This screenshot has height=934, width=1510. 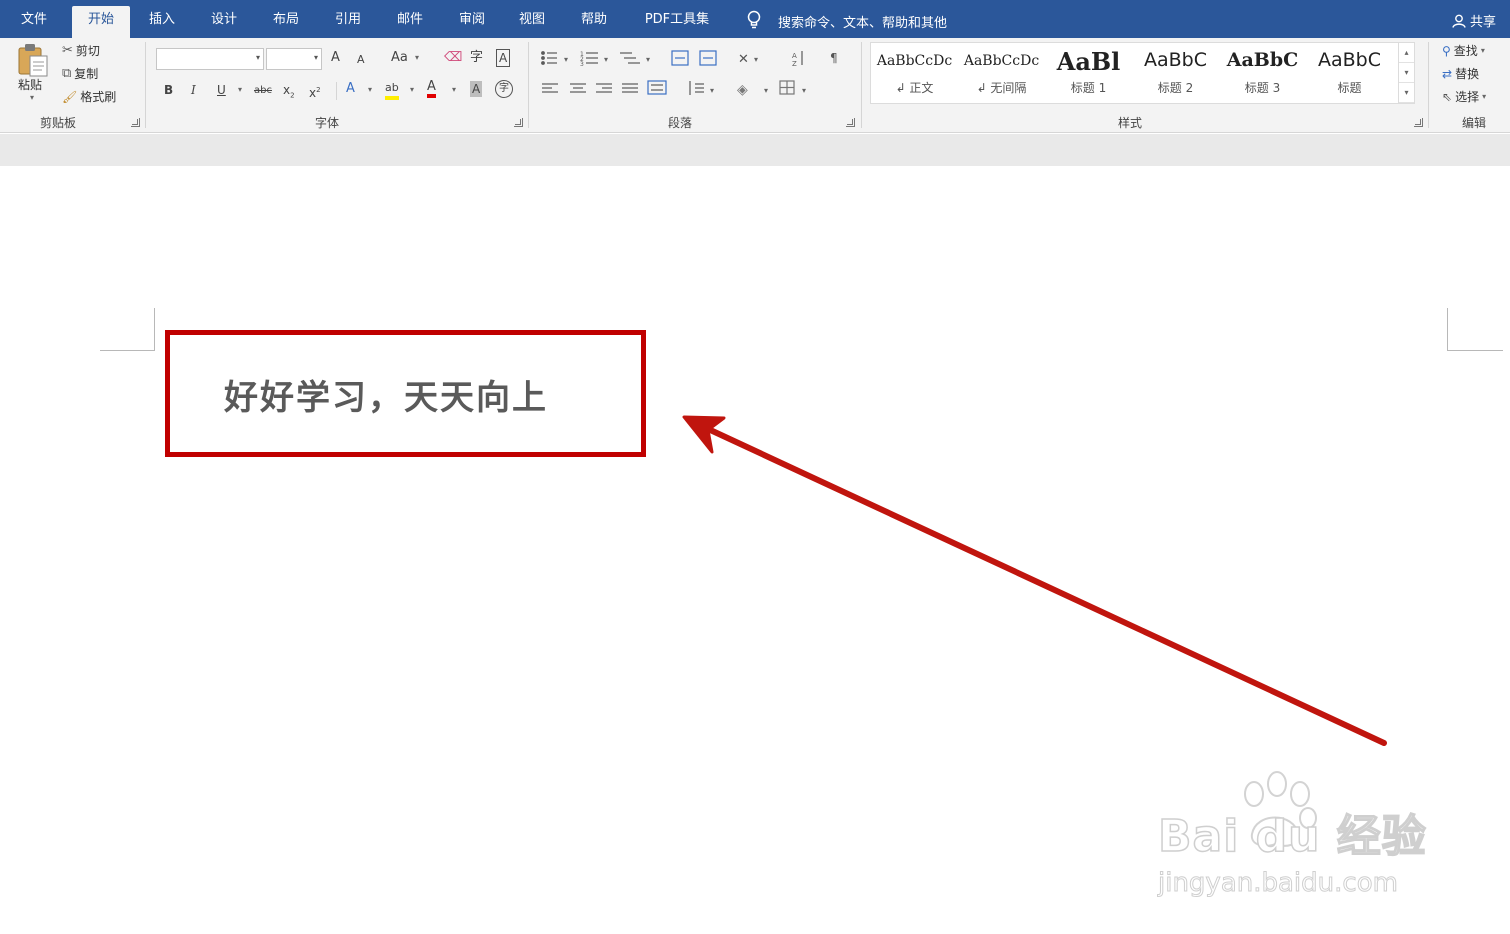 I want to click on lightbulb-icon, so click(x=754, y=20).